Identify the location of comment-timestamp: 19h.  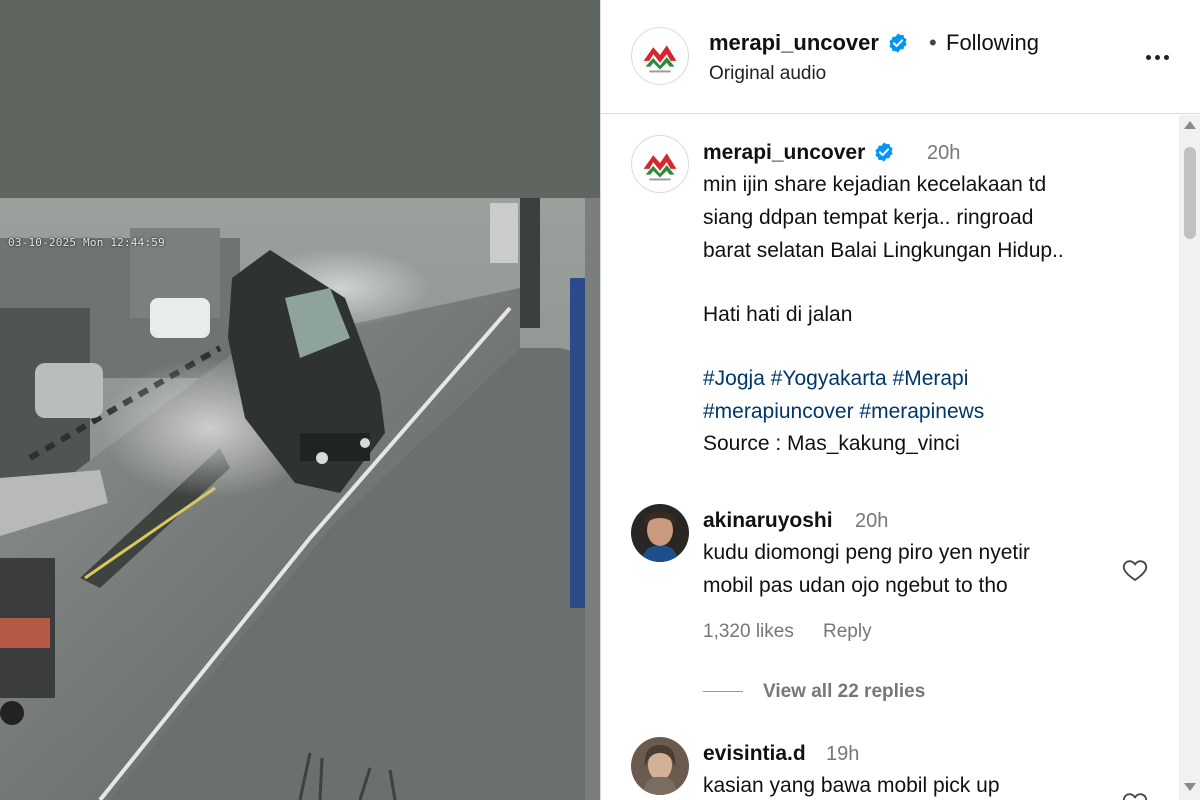
(843, 754).